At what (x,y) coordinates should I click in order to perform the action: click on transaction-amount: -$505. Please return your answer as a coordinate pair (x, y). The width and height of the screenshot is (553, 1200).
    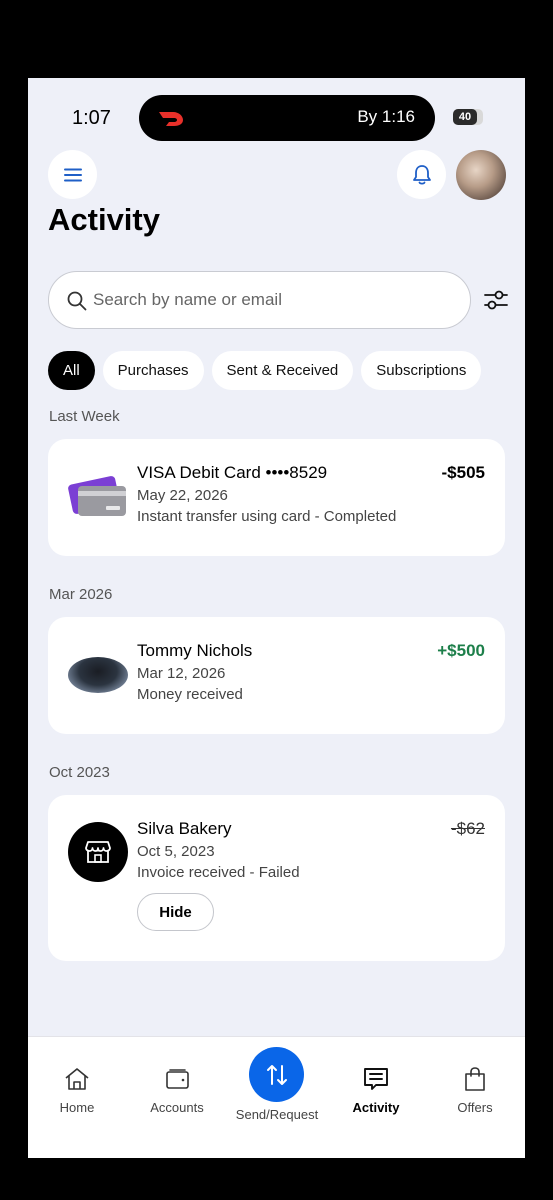
    Looking at the image, I should click on (463, 472).